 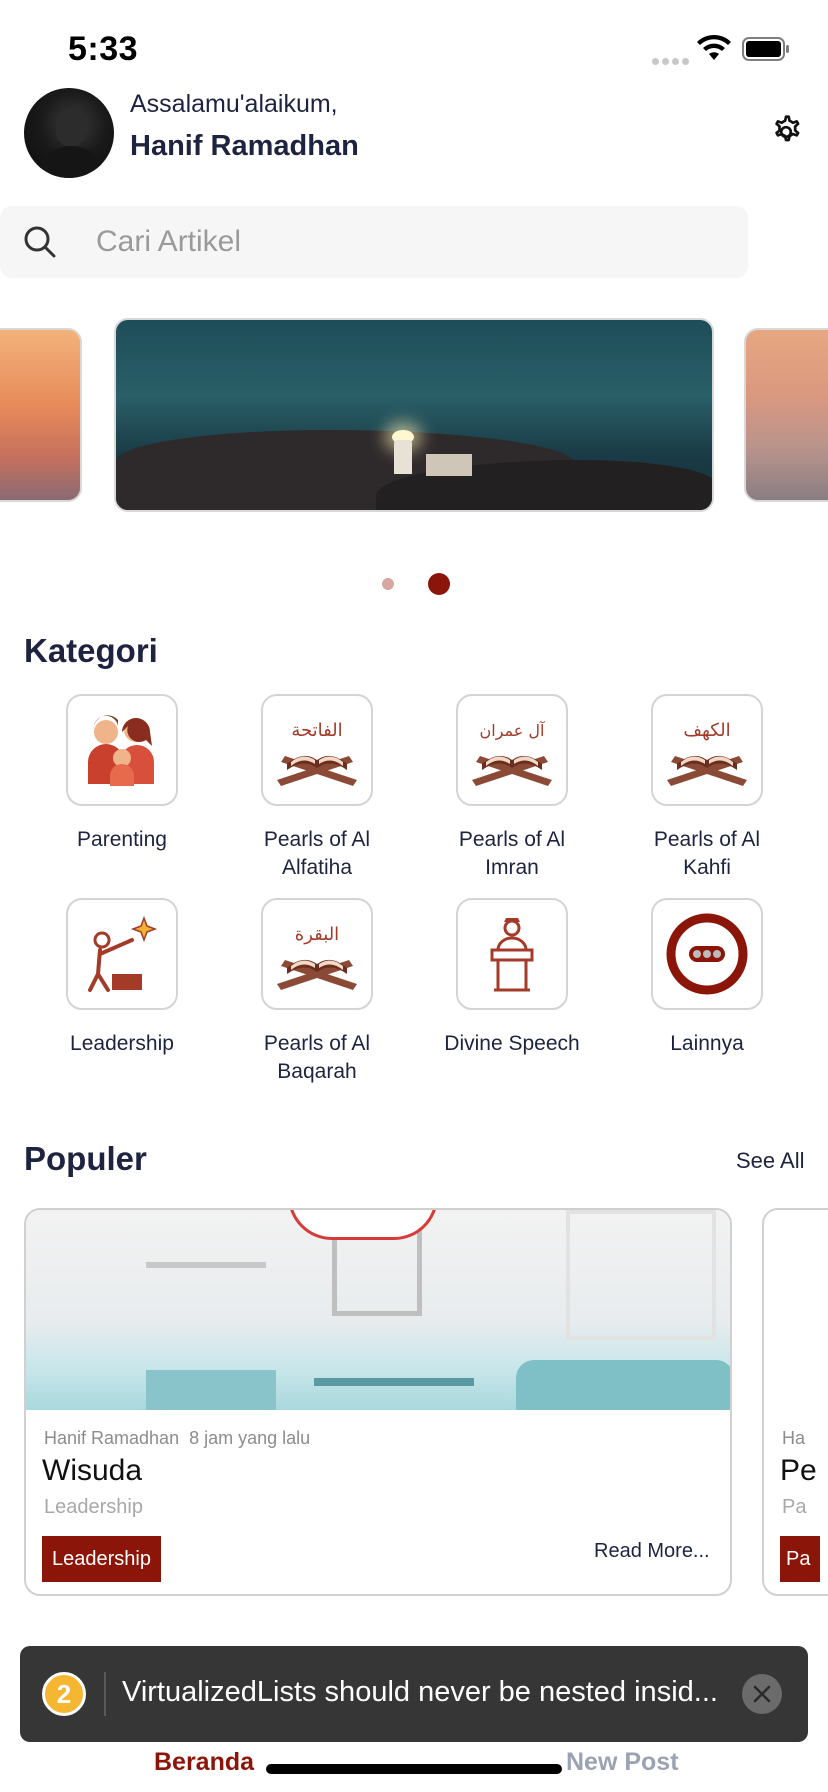 What do you see at coordinates (512, 753) in the screenshot?
I see `quran-imran-icon: آل عمران` at bounding box center [512, 753].